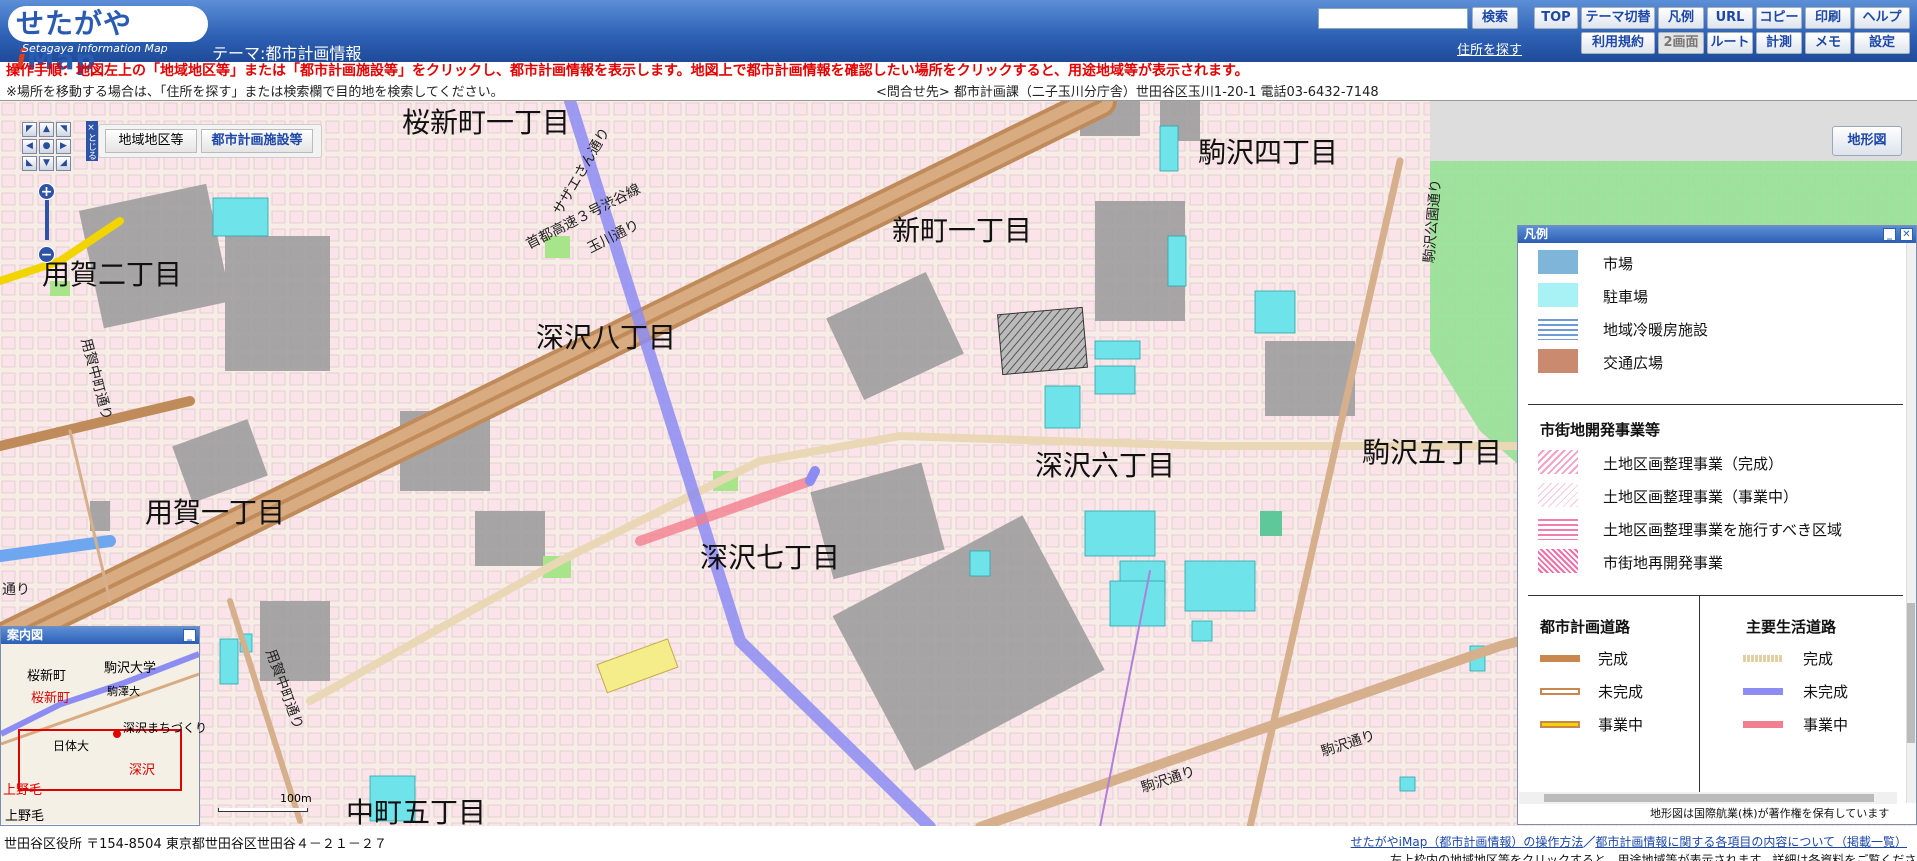 This screenshot has height=861, width=1917. I want to click on guide-label: 駒沢大学, so click(130, 668).